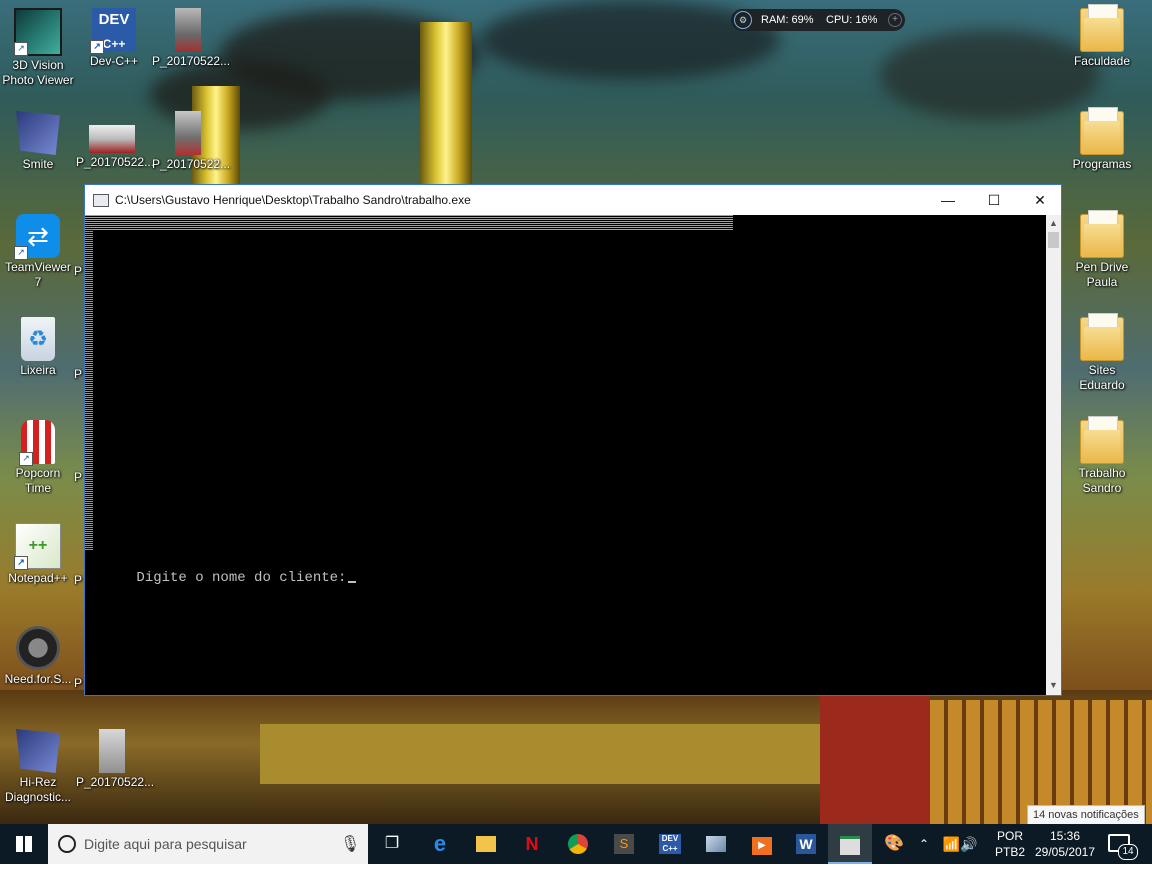 Image resolution: width=1152 pixels, height=871 pixels. I want to click on media-player-icon: ▶, so click(762, 844).